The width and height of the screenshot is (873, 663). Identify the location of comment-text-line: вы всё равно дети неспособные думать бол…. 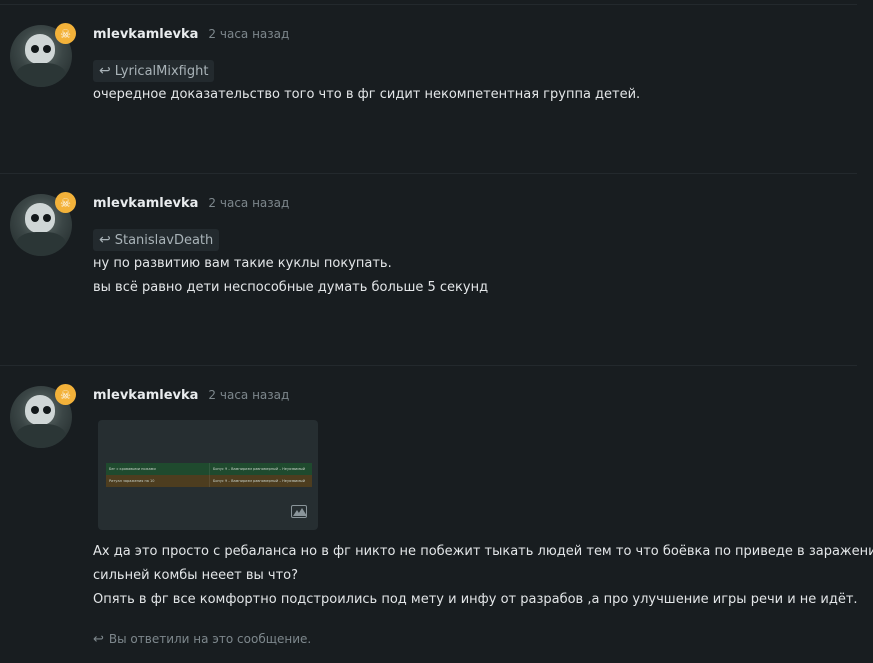
(291, 287).